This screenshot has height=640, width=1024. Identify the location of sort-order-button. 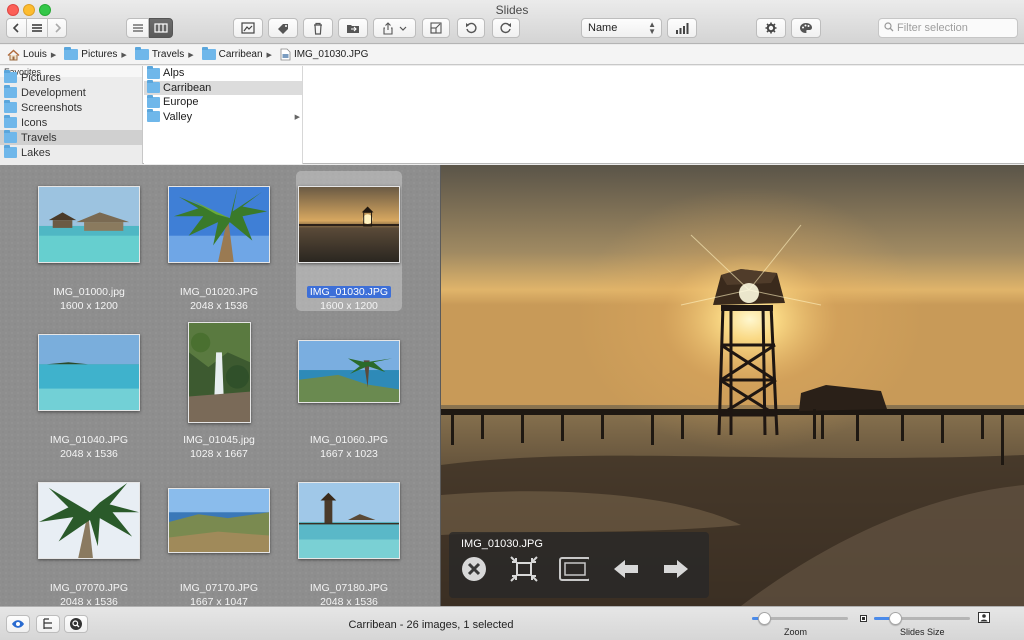
(682, 28).